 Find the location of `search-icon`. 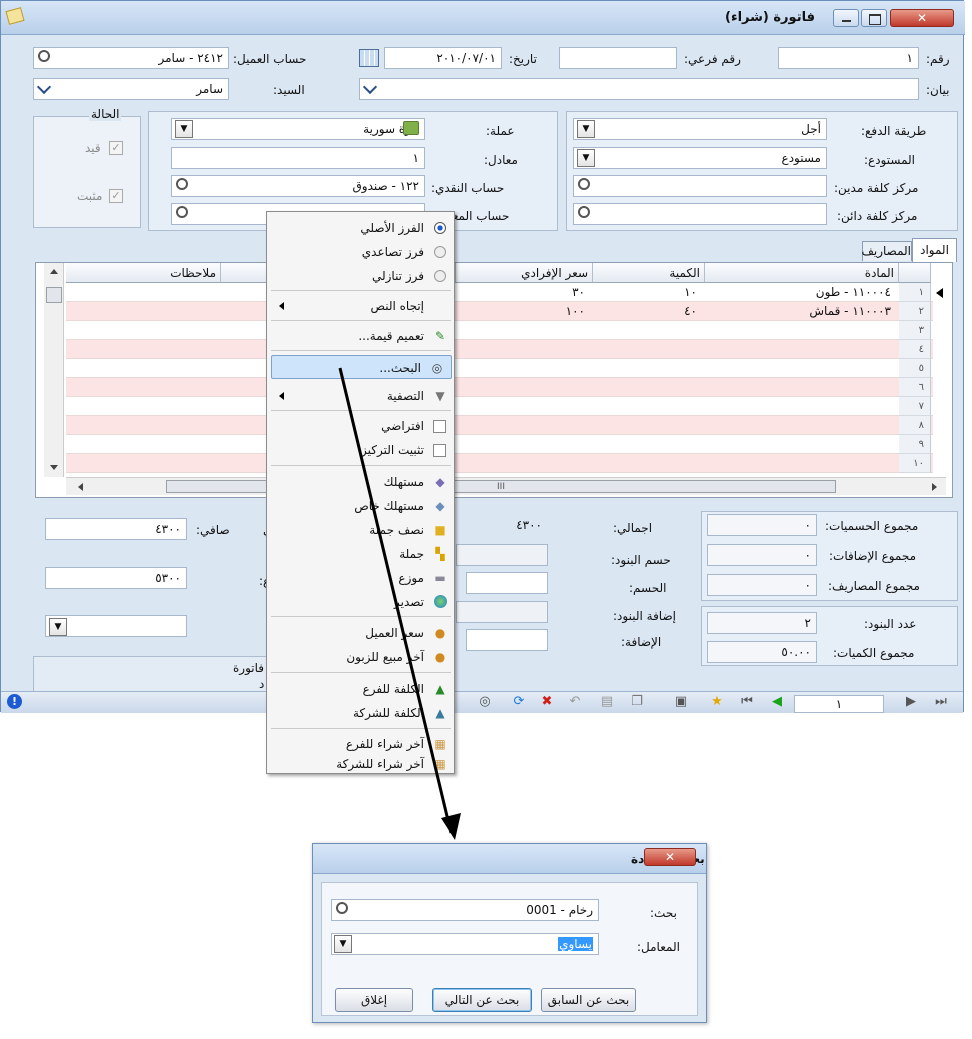

search-icon is located at coordinates (342, 908).